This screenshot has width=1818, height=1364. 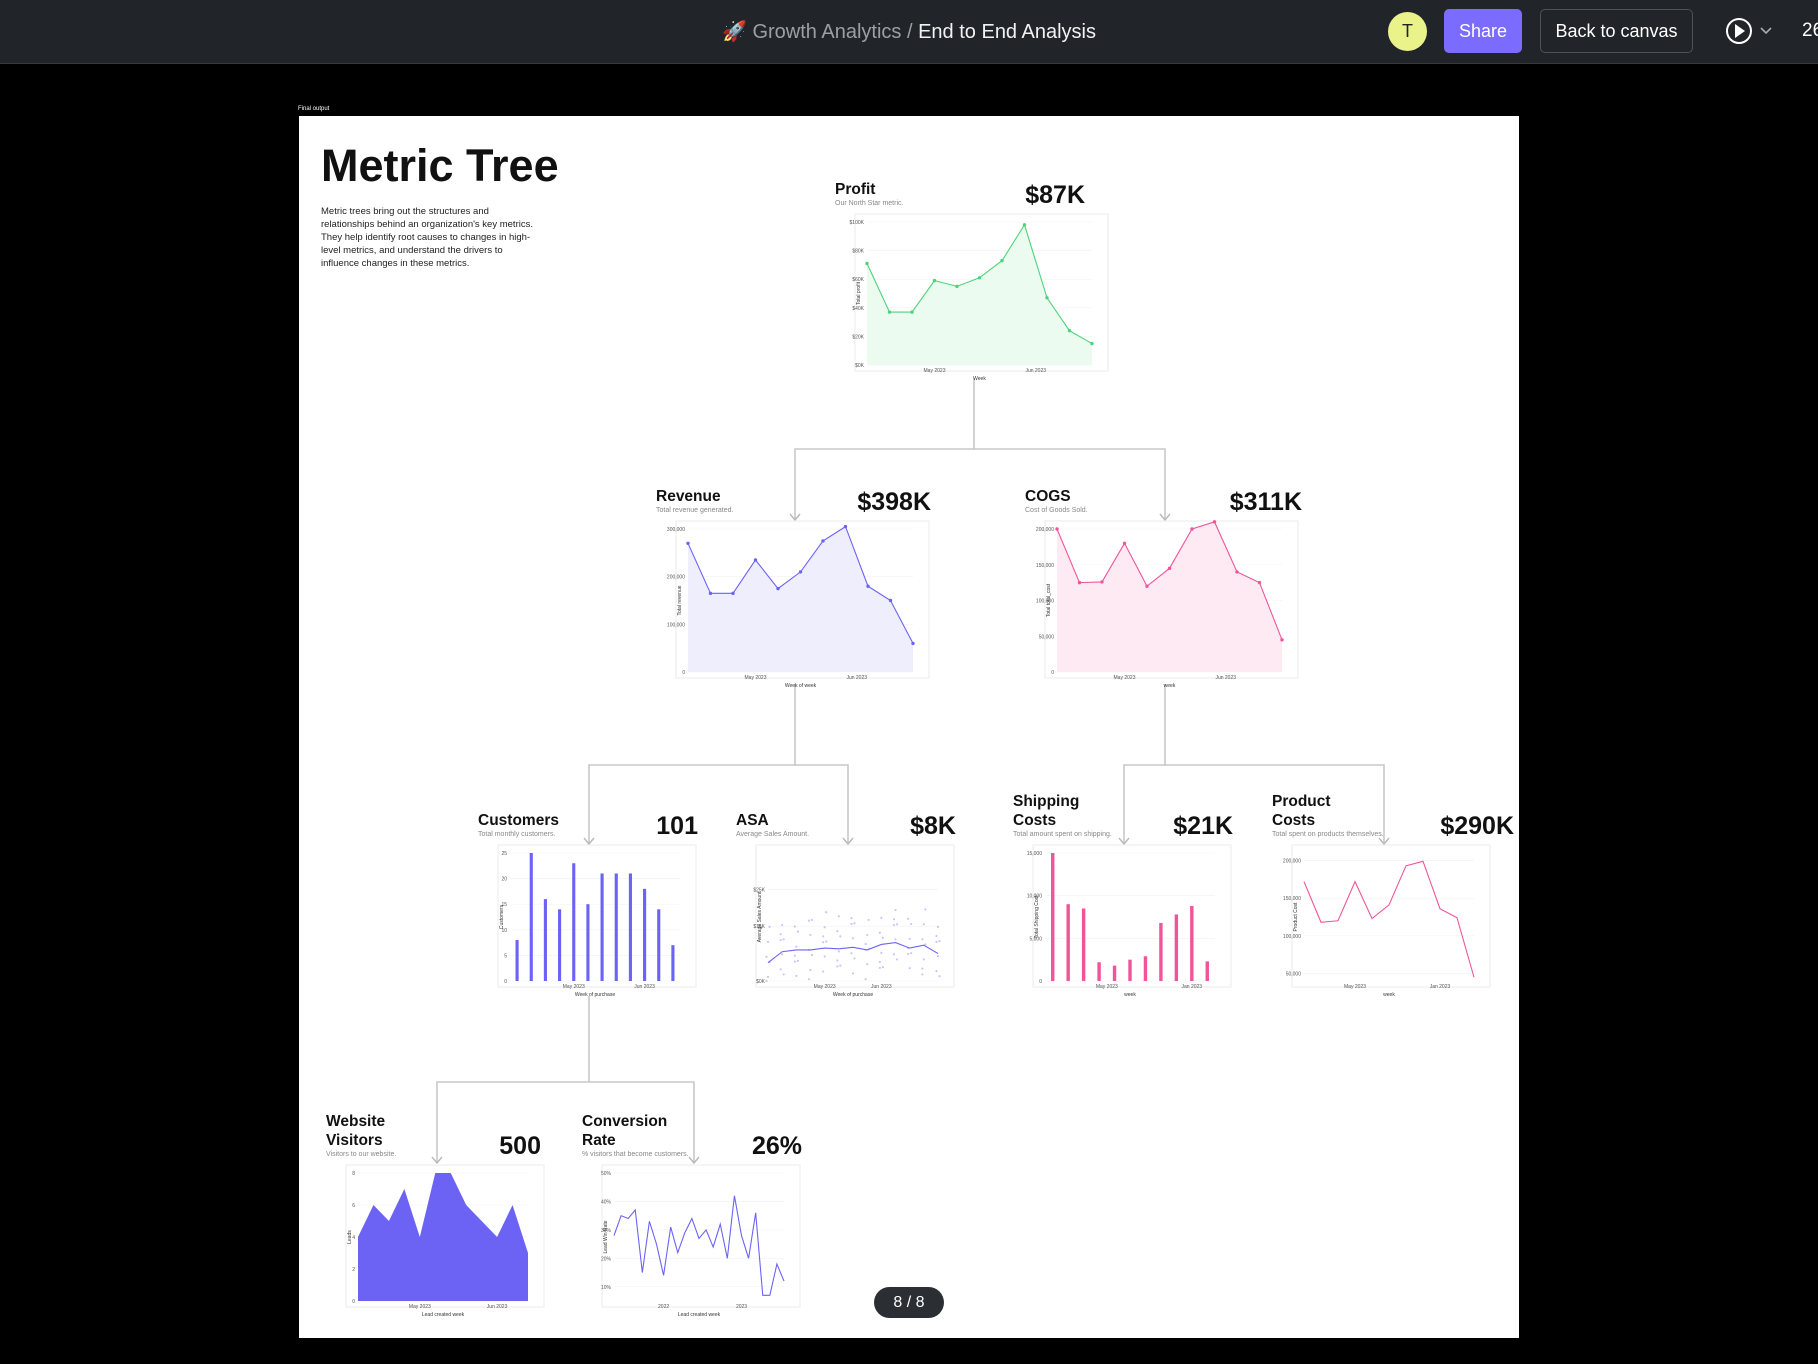 I want to click on chart-x-tick-label: 2022, so click(x=663, y=1307).